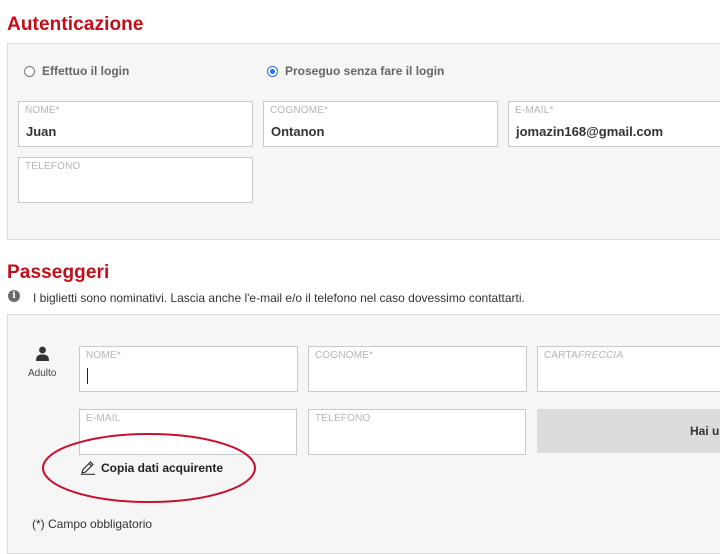  Describe the element at coordinates (188, 369) in the screenshot. I see `passenger-nome-field: NOME*` at that location.